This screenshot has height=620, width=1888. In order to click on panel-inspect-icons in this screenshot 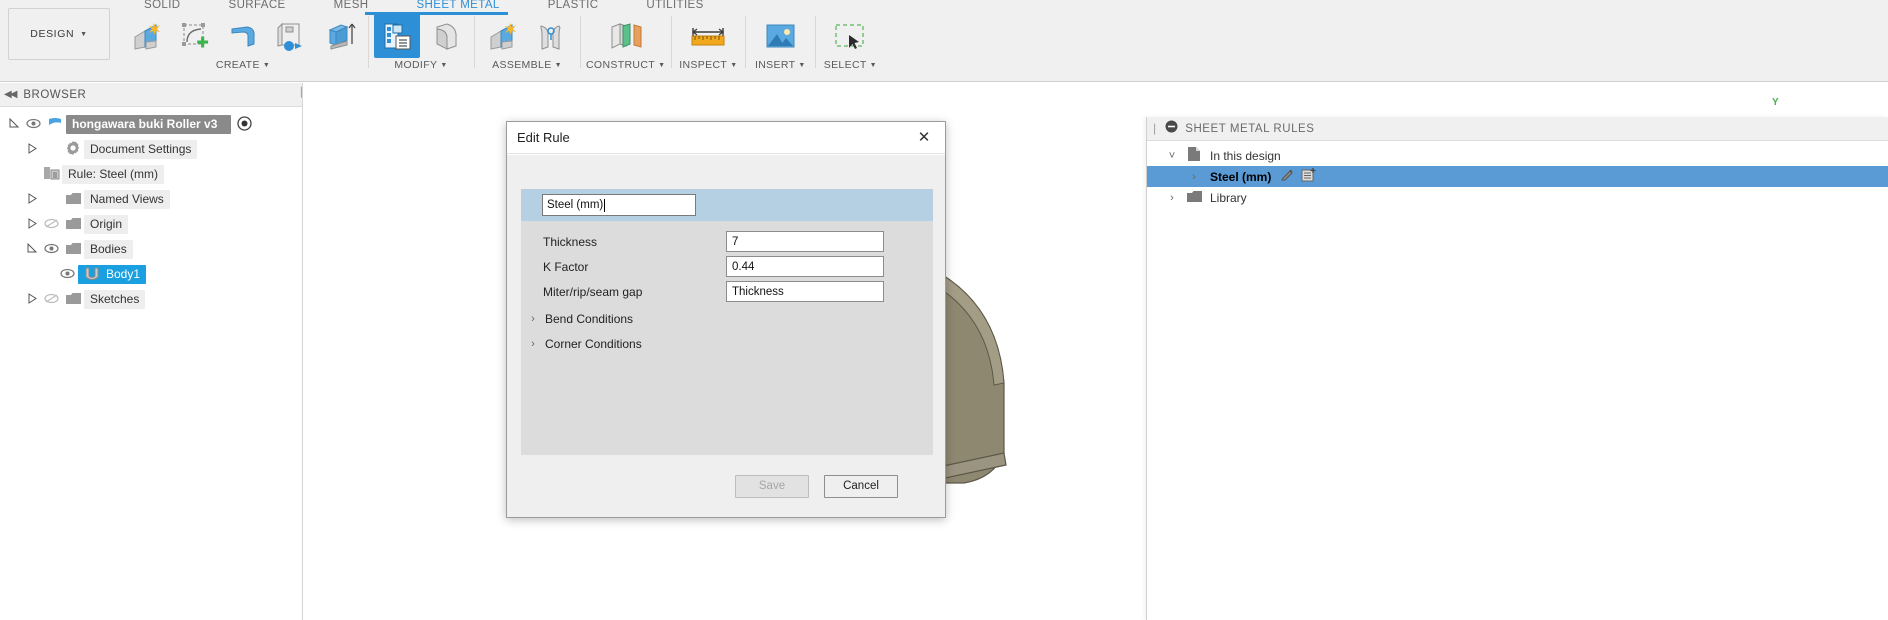, I will do `click(708, 37)`.